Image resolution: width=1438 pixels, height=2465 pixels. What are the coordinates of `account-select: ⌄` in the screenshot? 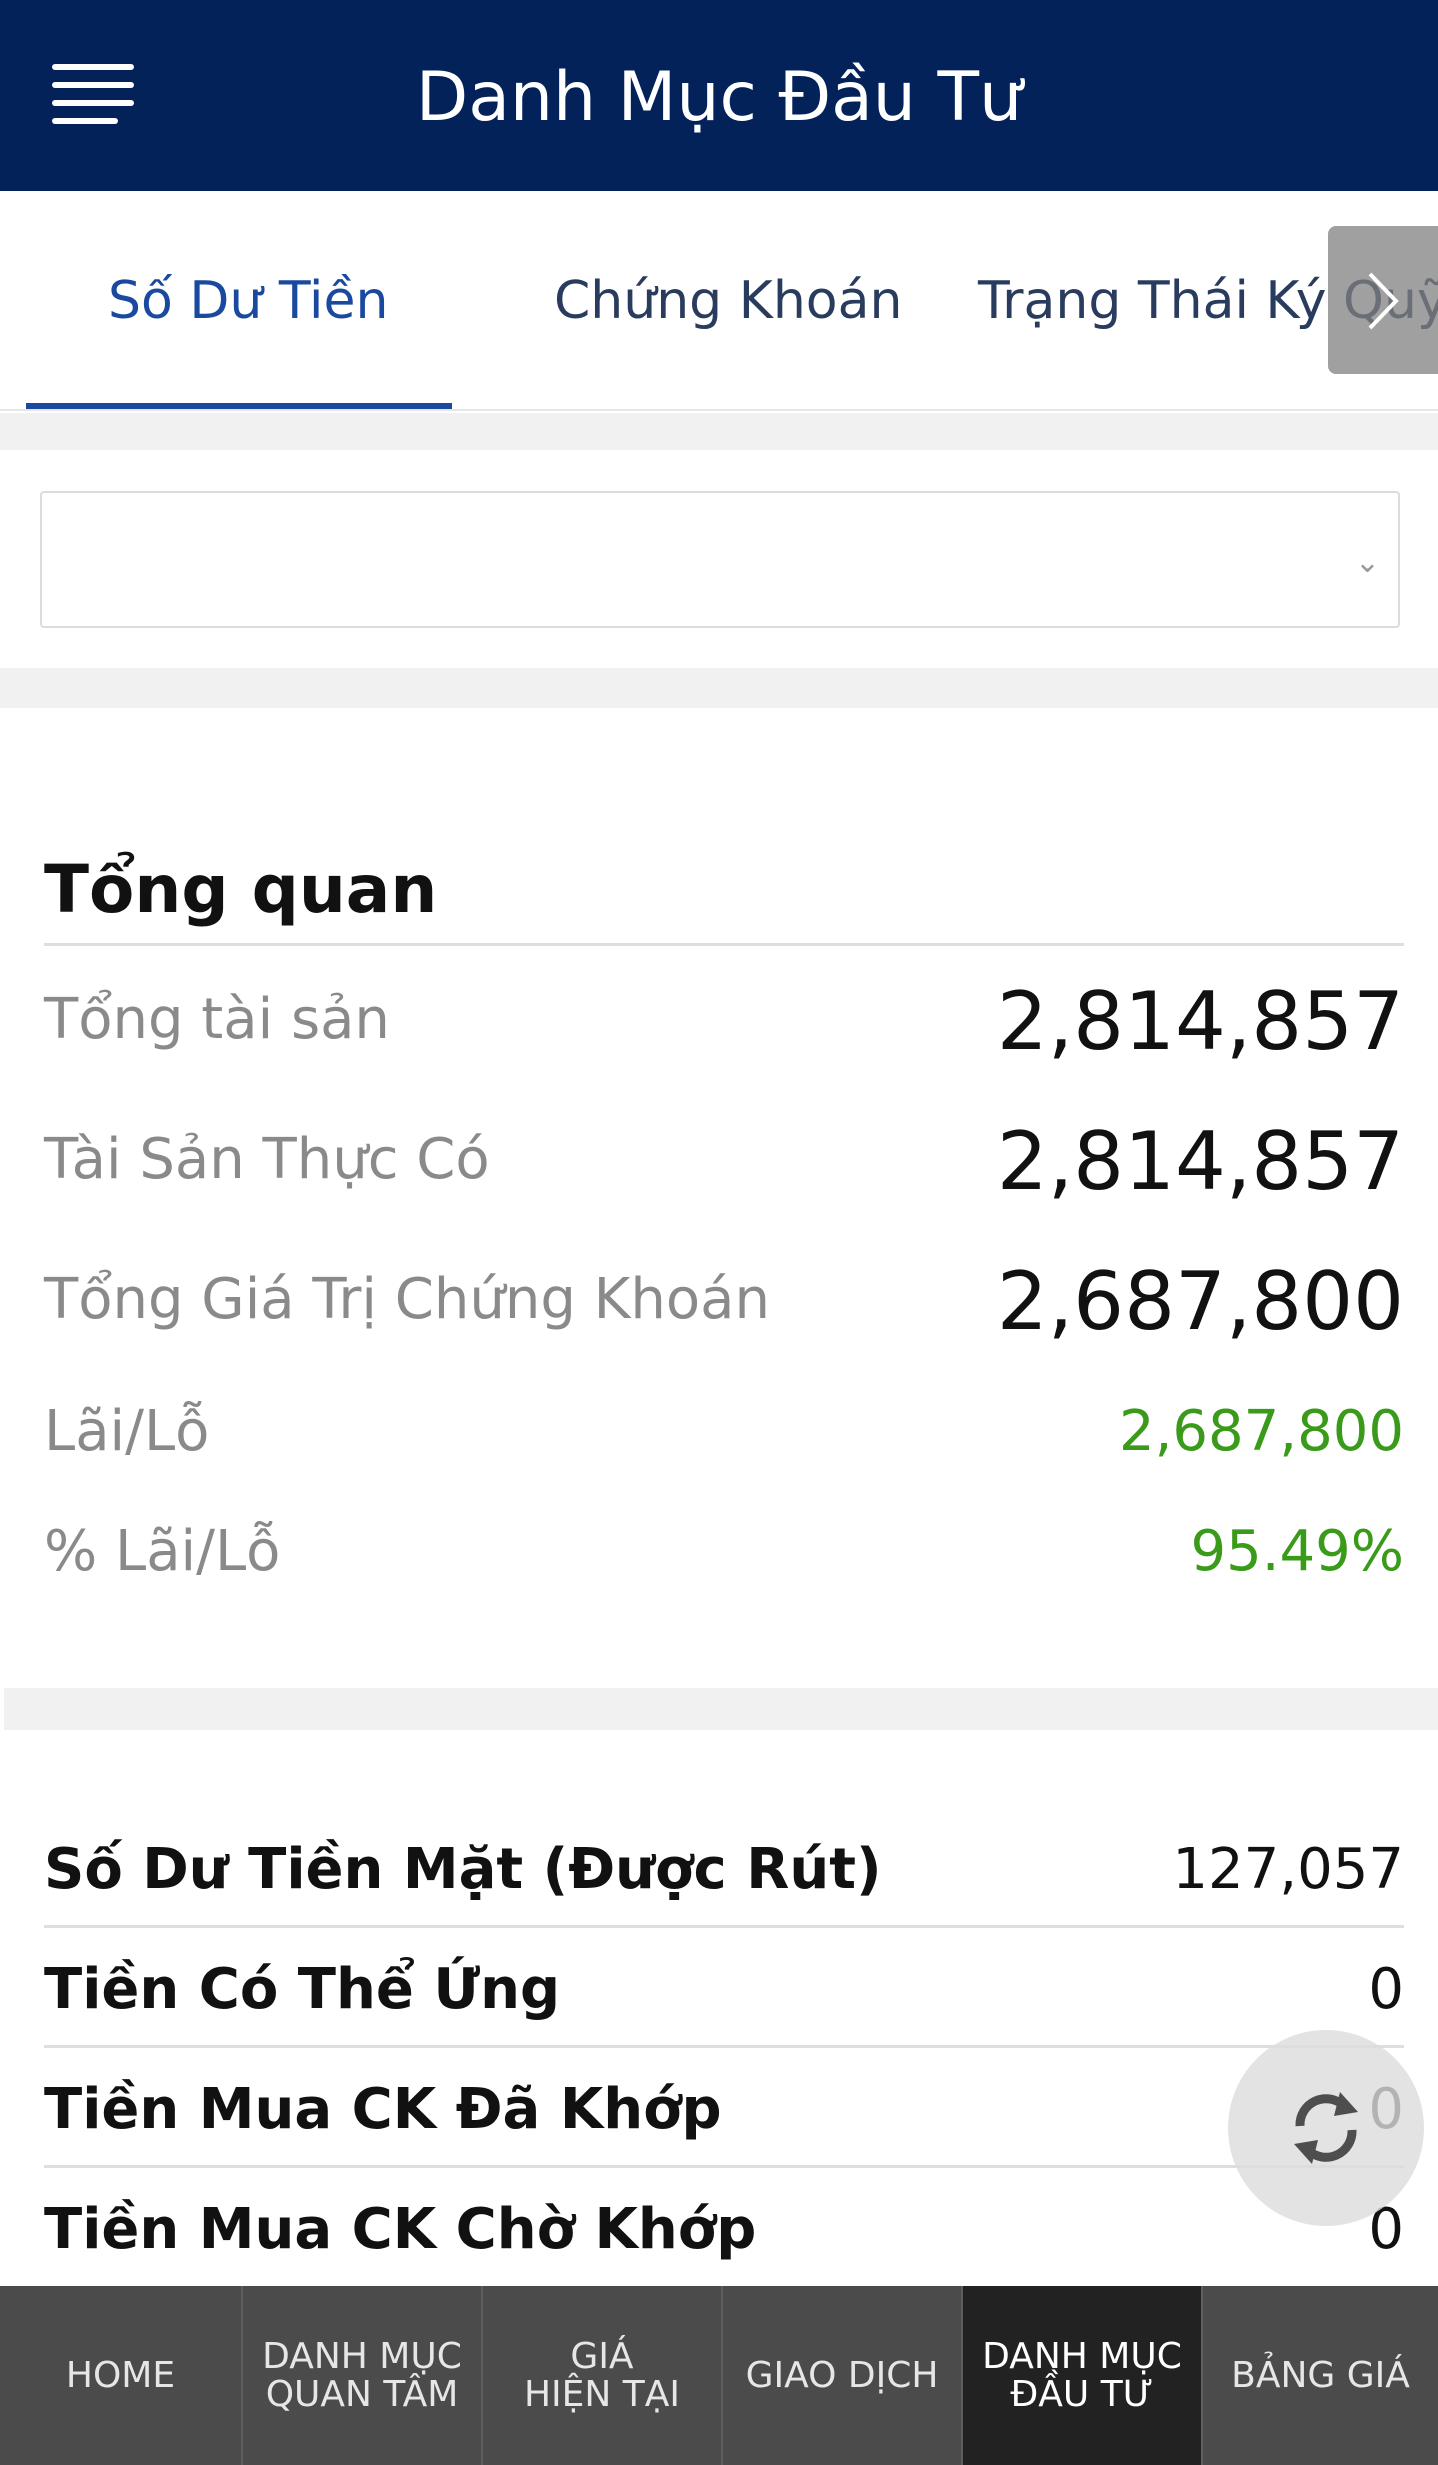 It's located at (720, 559).